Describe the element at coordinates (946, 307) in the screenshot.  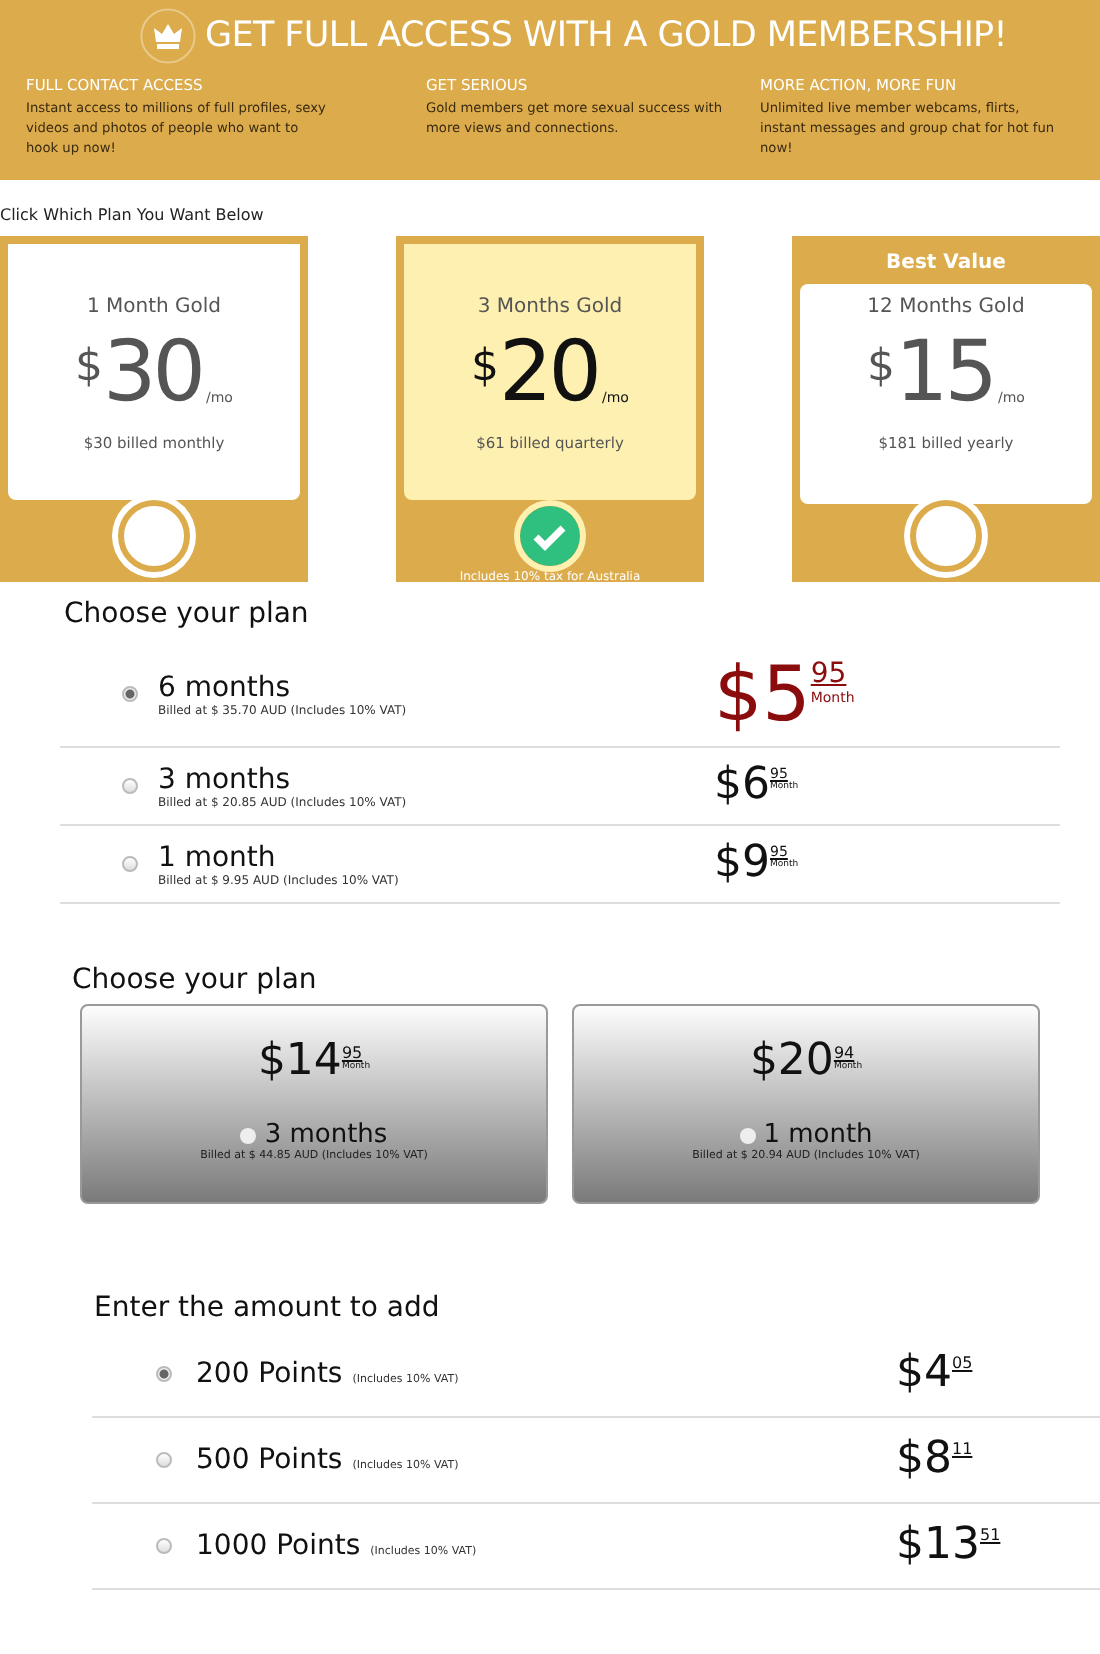
I see `plan-name: 12 Months Gold` at that location.